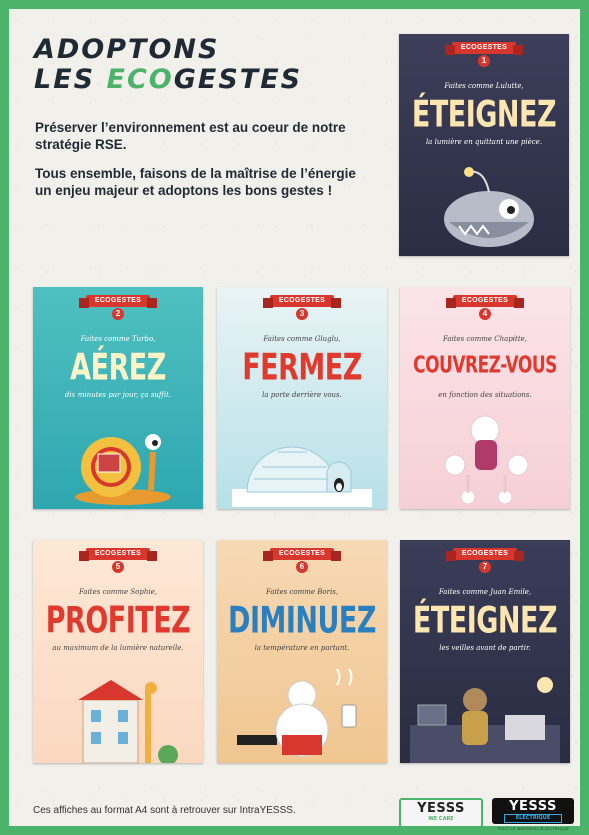 The height and width of the screenshot is (835, 589). I want to click on yesss-we-care-logo: YESSS WE CARE, so click(441, 813).